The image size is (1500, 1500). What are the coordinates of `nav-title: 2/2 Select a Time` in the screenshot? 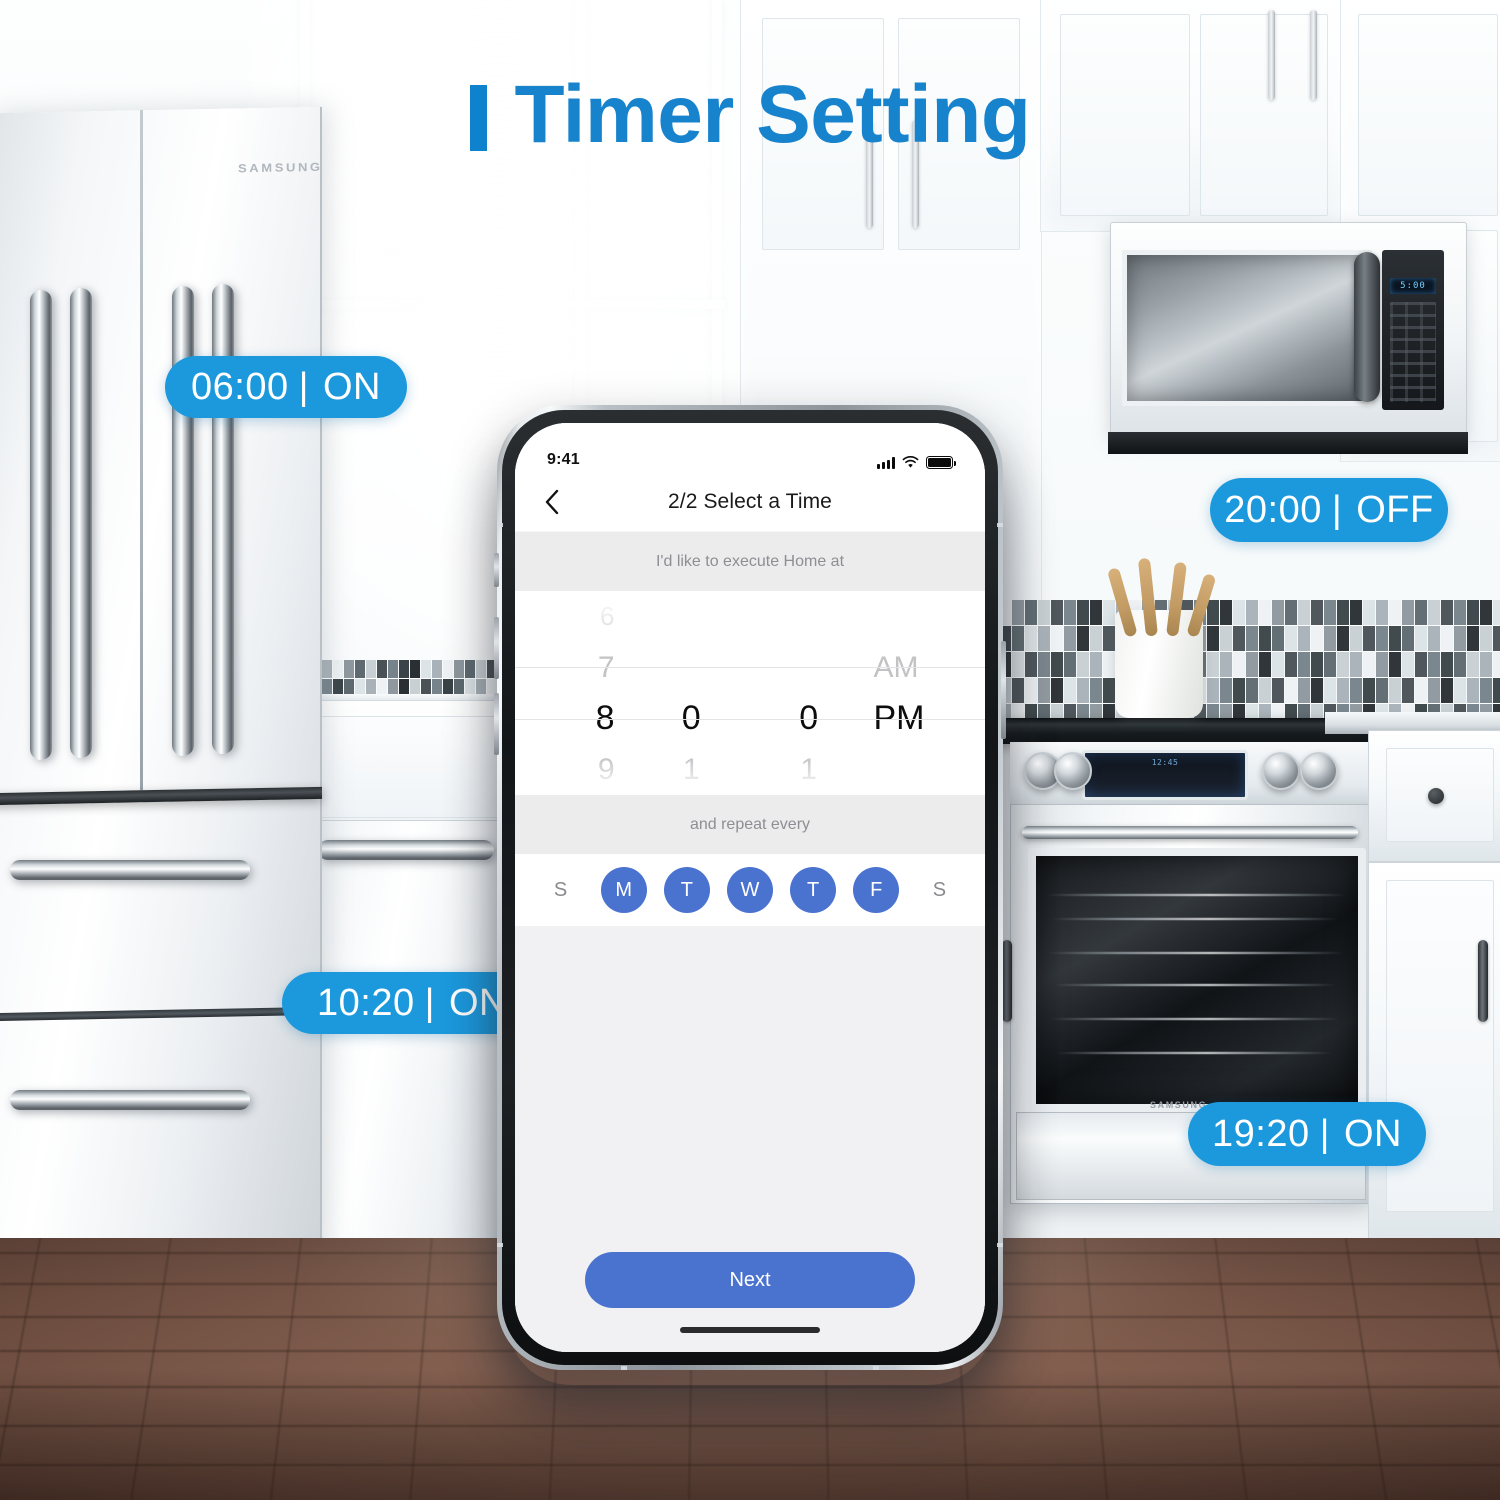 It's located at (750, 501).